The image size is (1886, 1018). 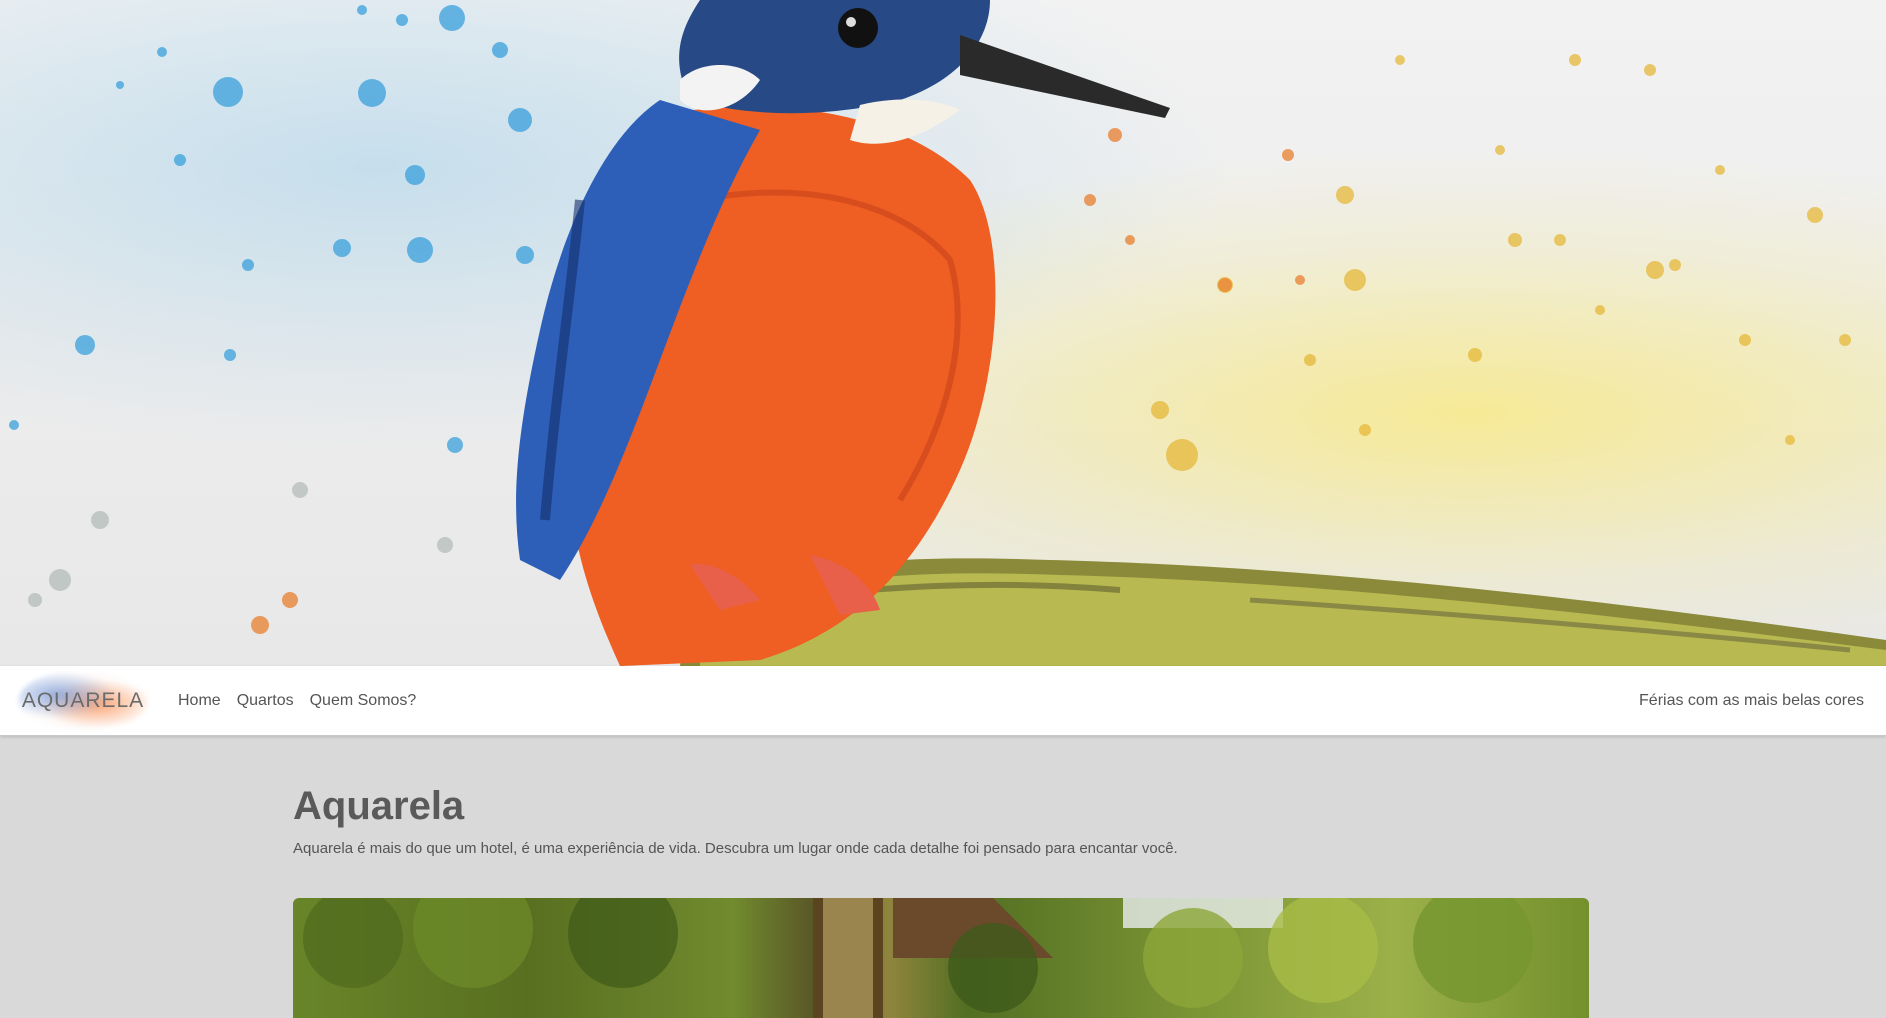 I want to click on brand-logo: AQUARELA, so click(x=83, y=700).